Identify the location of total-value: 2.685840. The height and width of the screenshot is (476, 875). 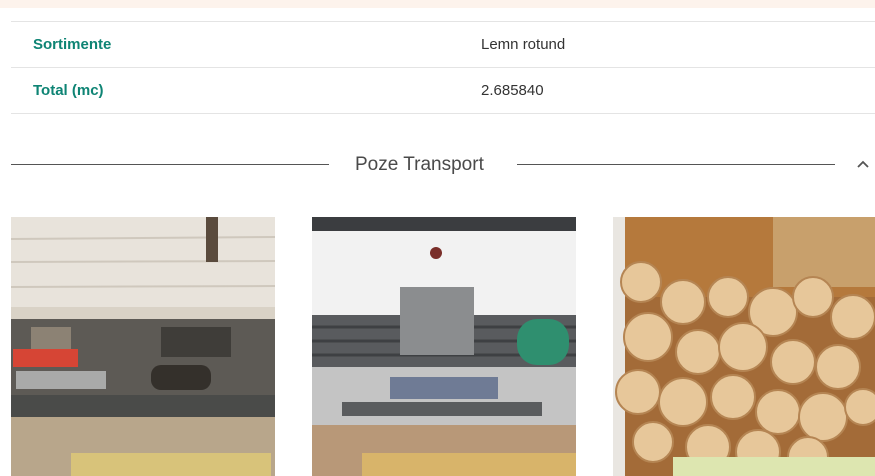
(512, 90).